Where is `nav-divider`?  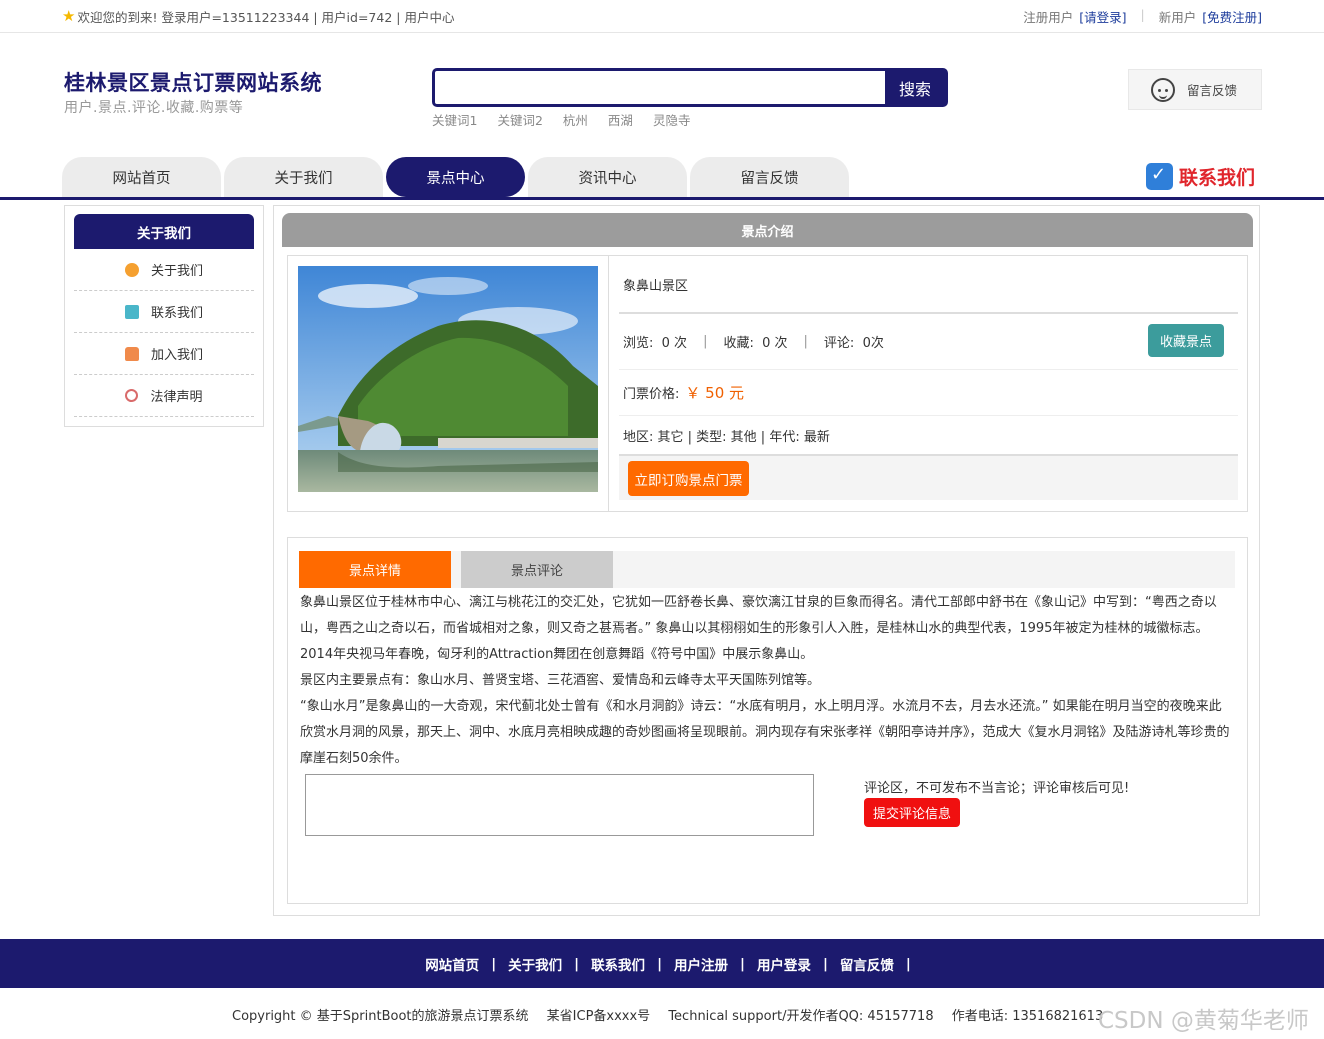
nav-divider is located at coordinates (662, 198).